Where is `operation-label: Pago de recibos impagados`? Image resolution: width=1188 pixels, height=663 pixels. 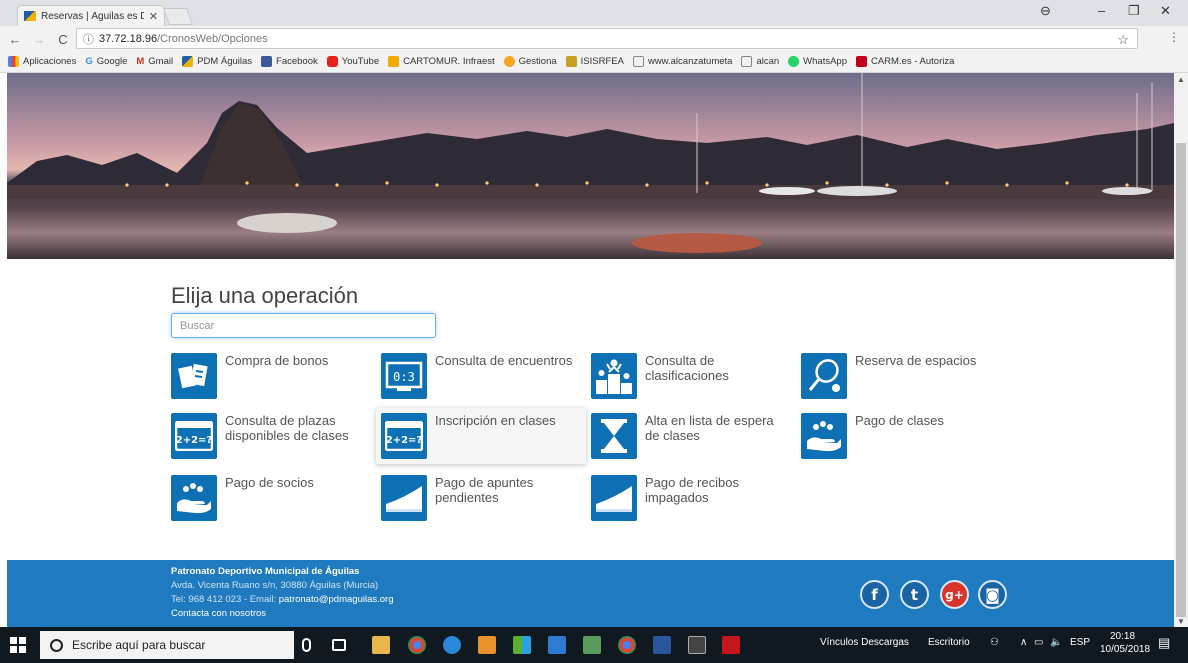 operation-label: Pago de recibos impagados is located at coordinates (692, 490).